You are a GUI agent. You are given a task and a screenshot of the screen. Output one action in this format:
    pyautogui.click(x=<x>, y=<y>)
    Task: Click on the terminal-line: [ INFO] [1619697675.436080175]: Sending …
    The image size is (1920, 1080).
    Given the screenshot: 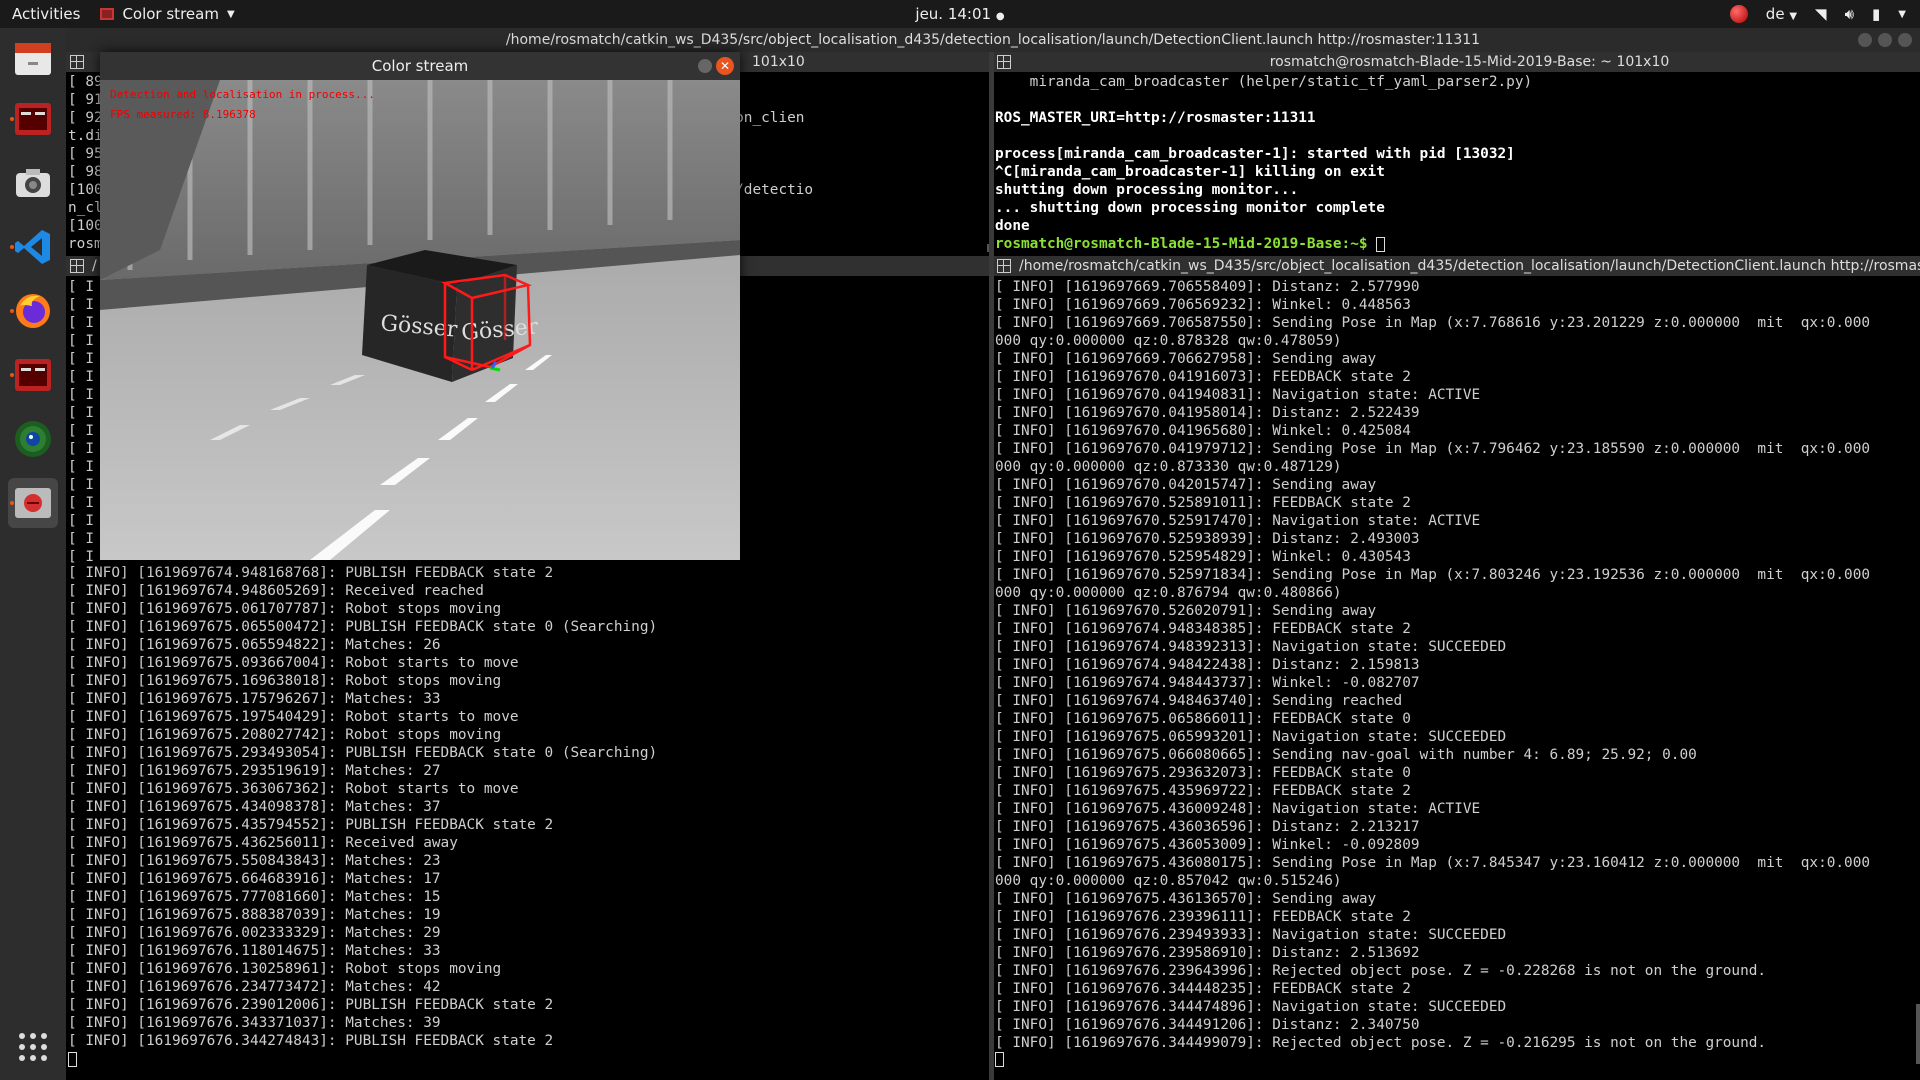 What is the action you would take?
    pyautogui.click(x=1433, y=863)
    